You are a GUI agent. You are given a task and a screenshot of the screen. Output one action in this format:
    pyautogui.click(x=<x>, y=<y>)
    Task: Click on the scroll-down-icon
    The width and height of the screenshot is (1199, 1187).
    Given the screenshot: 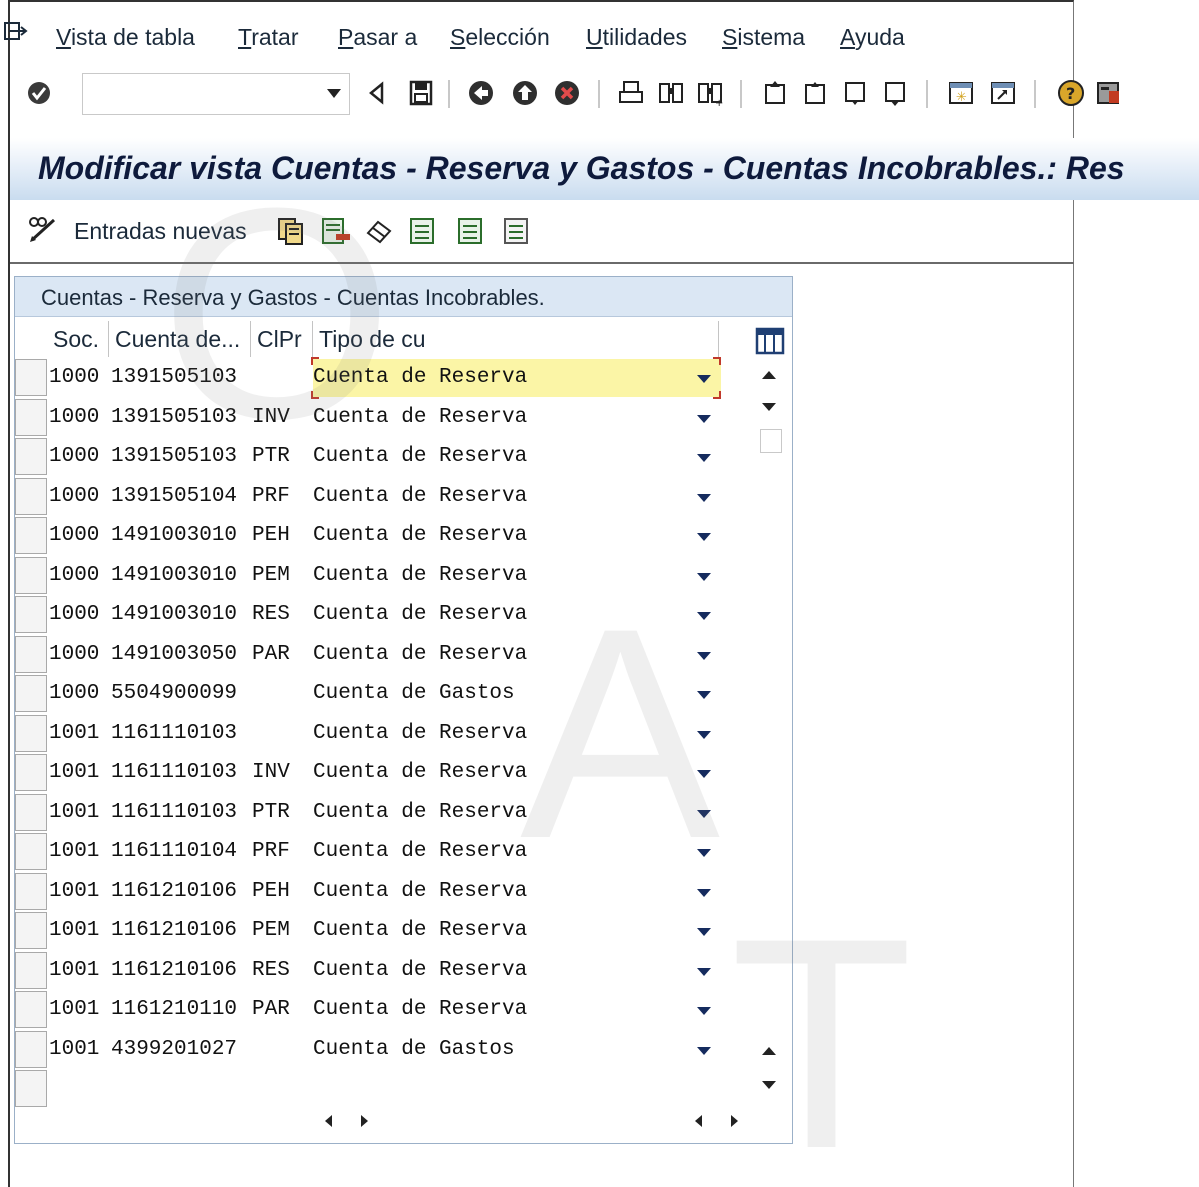 What is the action you would take?
    pyautogui.click(x=769, y=407)
    